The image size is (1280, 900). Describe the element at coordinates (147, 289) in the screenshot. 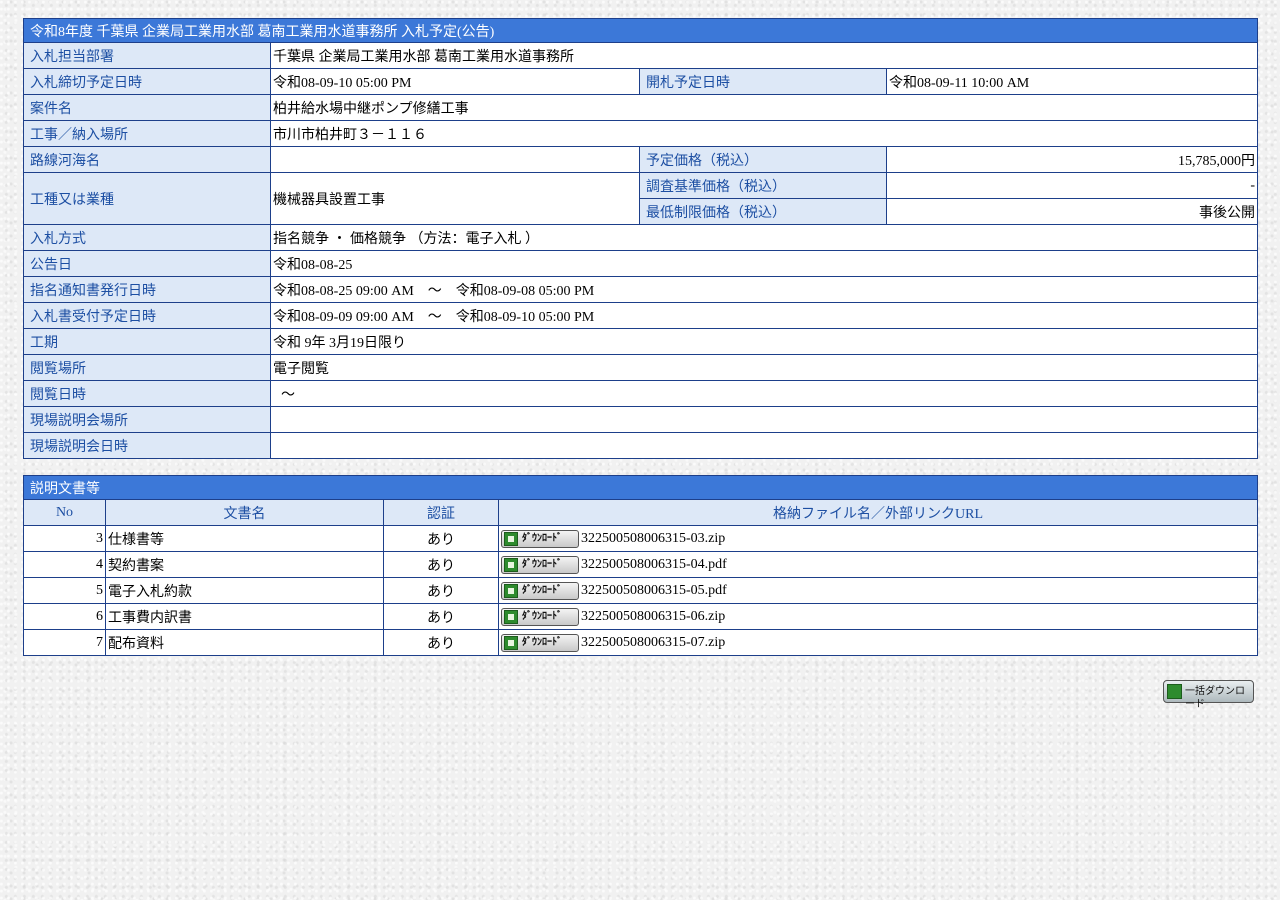

I see `nomination-label: 指名通知書発行日時` at that location.